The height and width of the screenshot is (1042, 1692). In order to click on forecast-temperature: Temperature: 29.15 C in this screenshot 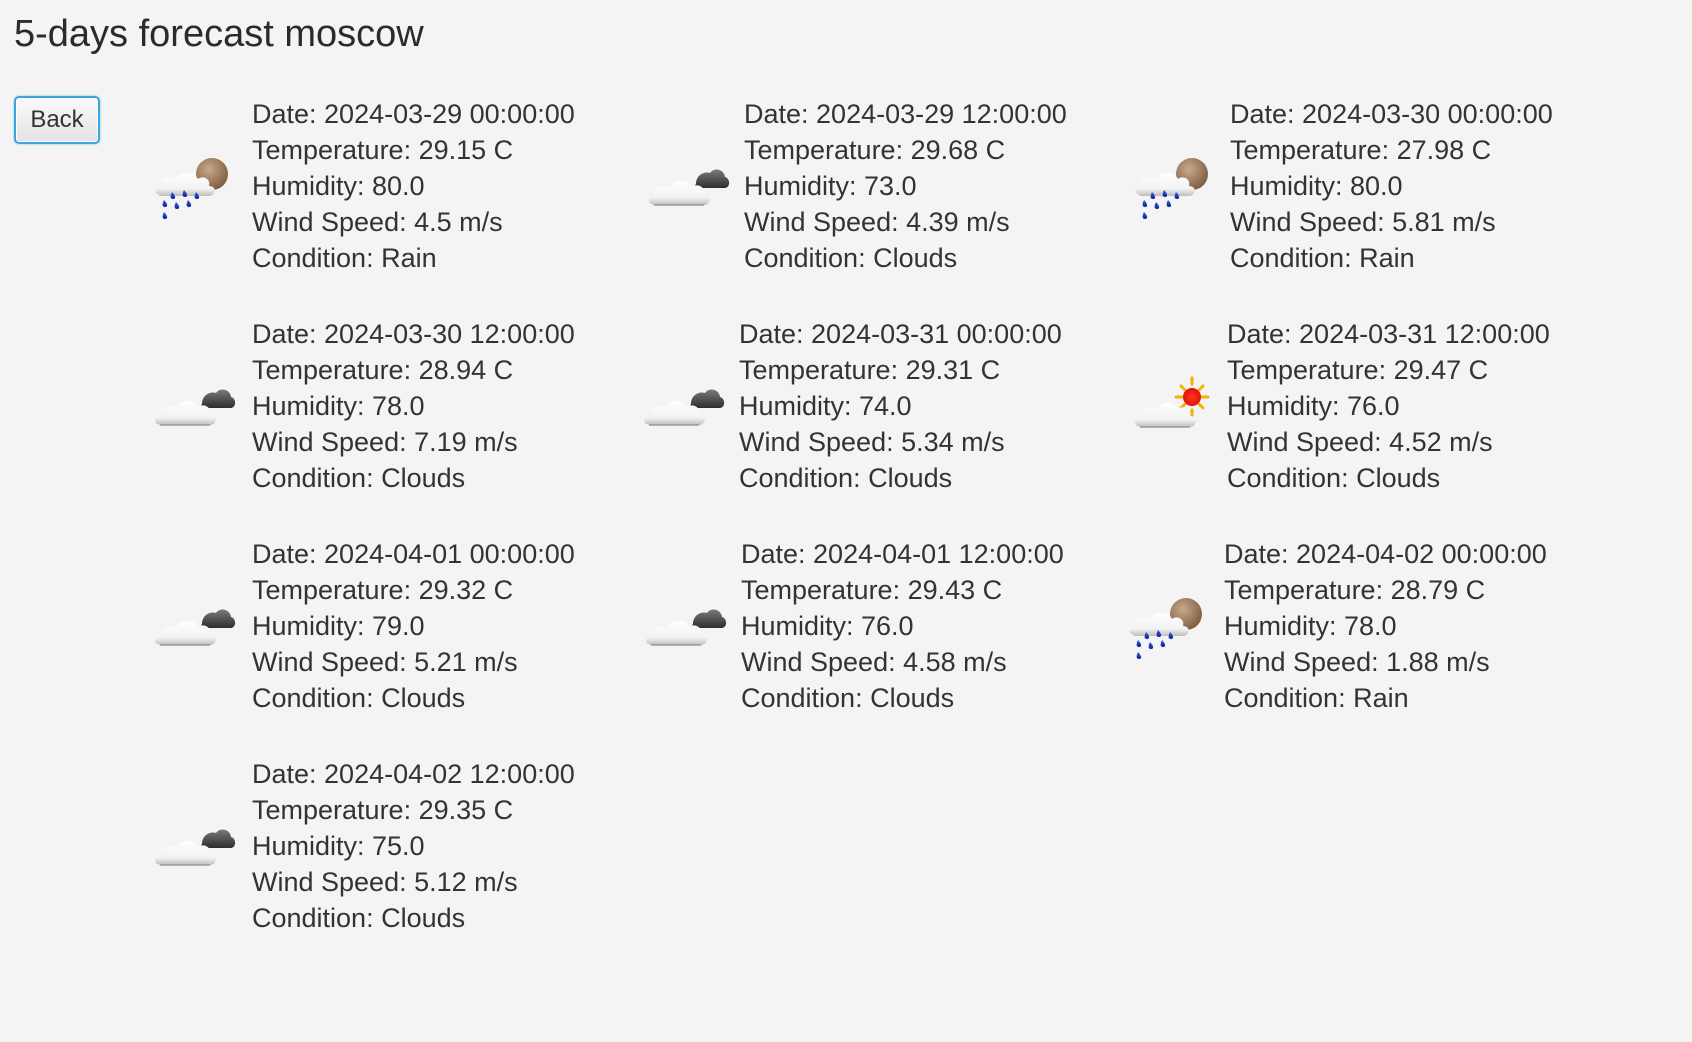, I will do `click(383, 150)`.